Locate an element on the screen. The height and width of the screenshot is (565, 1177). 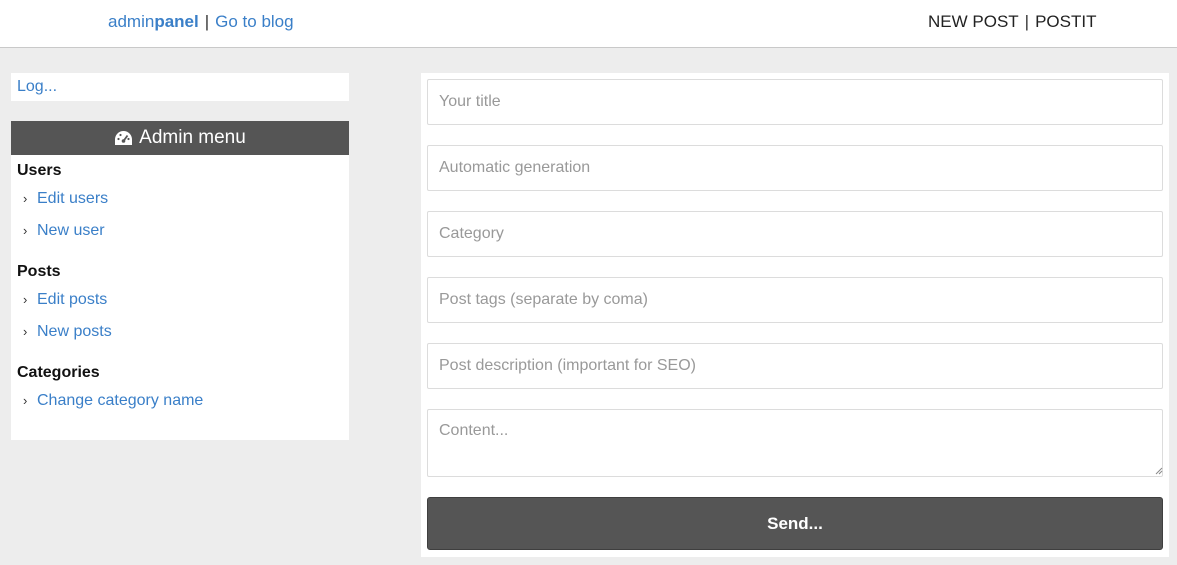
tags-input is located at coordinates (795, 300).